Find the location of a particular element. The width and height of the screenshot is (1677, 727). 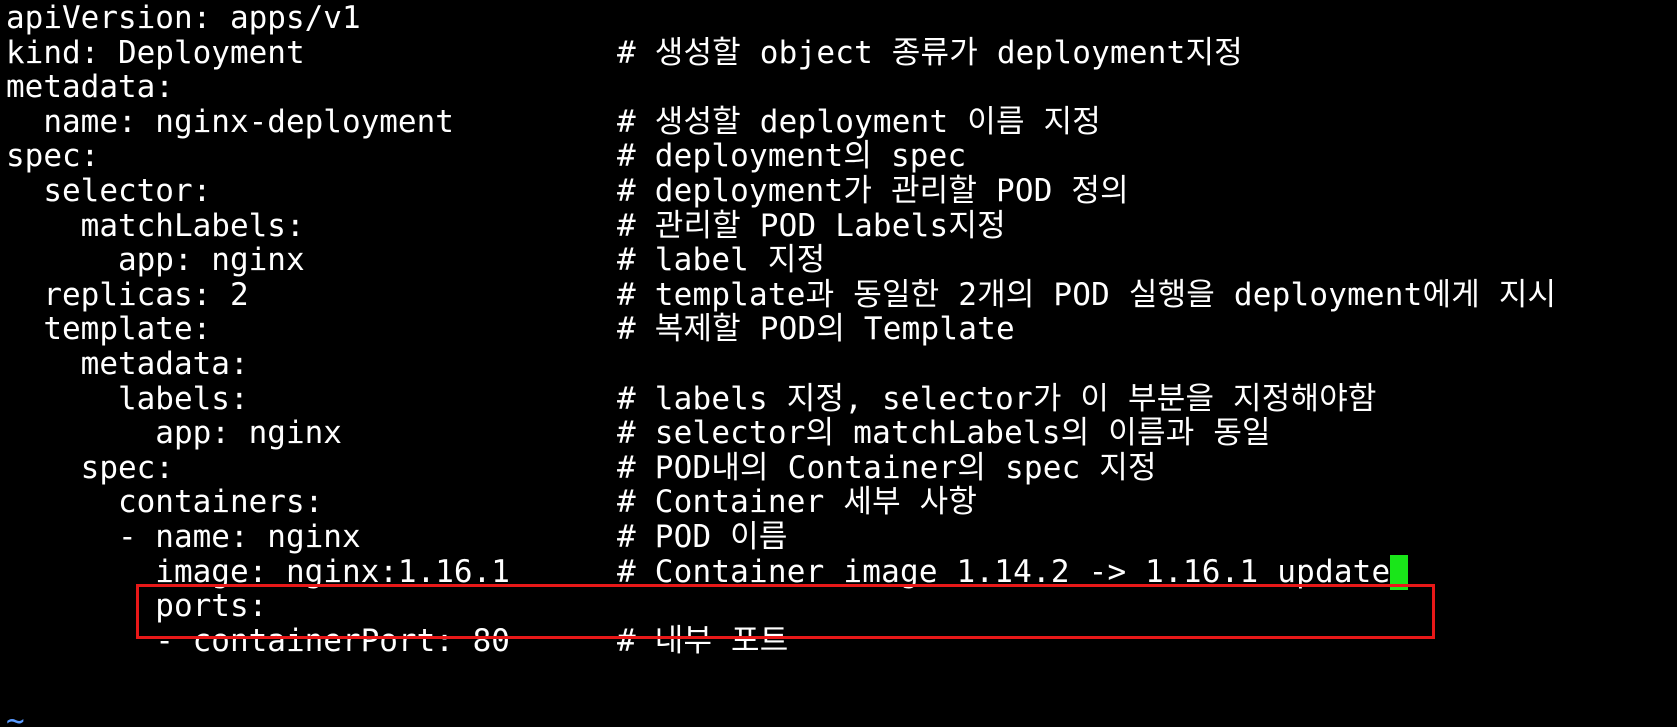

code-text: template: is located at coordinates (109, 329).